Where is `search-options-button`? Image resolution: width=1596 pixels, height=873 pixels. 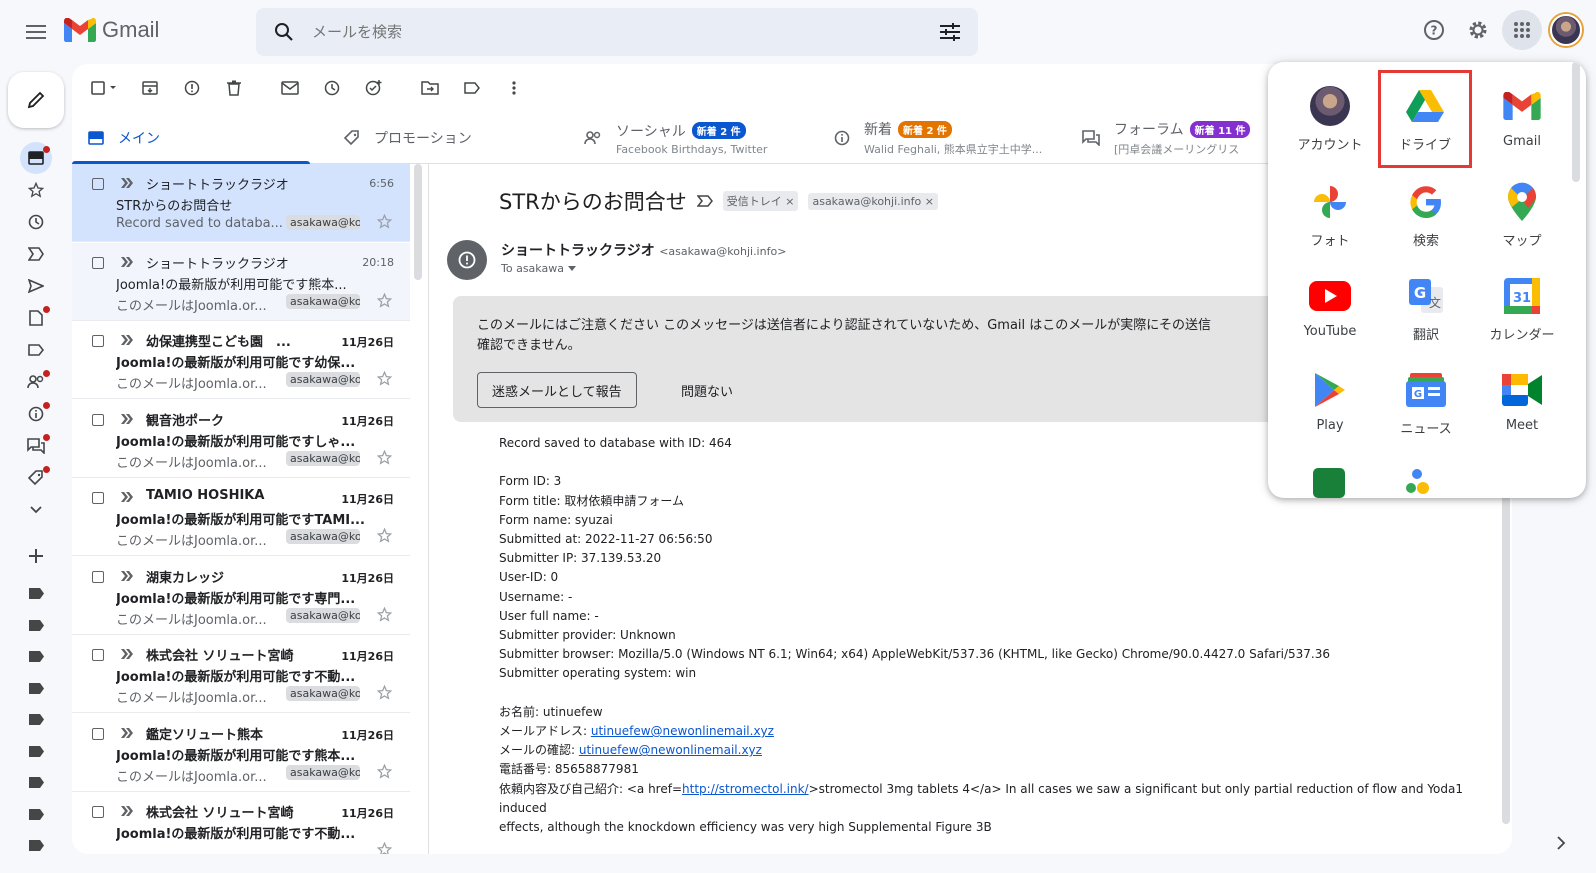 search-options-button is located at coordinates (950, 32).